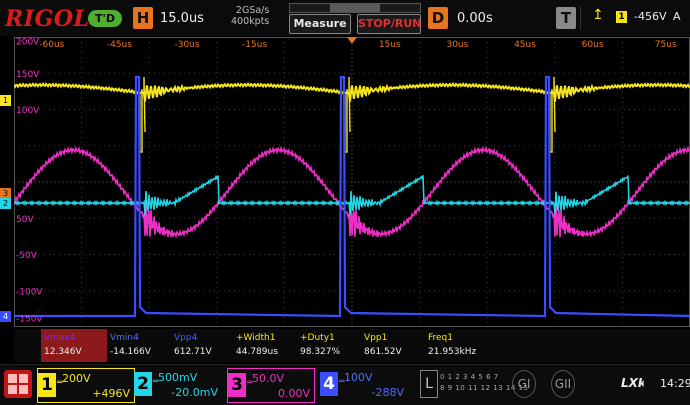  What do you see at coordinates (130, 352) in the screenshot?
I see `measurement-value: -14.166V` at bounding box center [130, 352].